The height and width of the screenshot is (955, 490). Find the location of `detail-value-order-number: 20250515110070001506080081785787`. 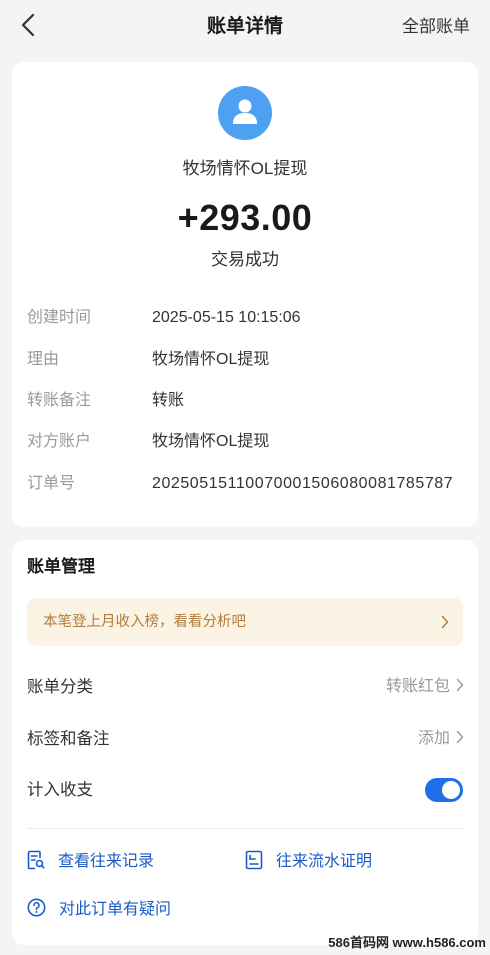

detail-value-order-number: 20250515110070001506080081785787 is located at coordinates (303, 483).